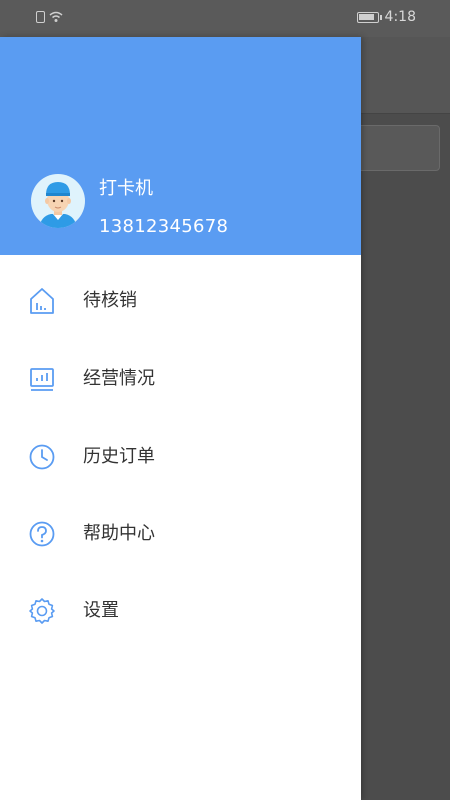 The width and height of the screenshot is (450, 800). Describe the element at coordinates (56, 16) in the screenshot. I see `wifi-icon` at that location.